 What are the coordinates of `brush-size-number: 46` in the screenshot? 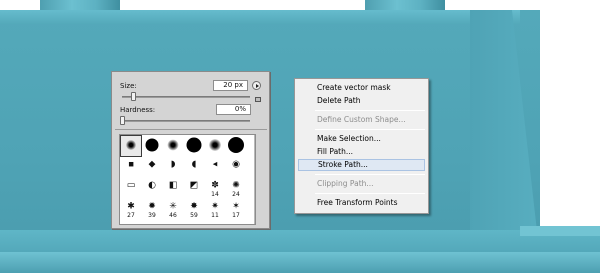 It's located at (173, 215).